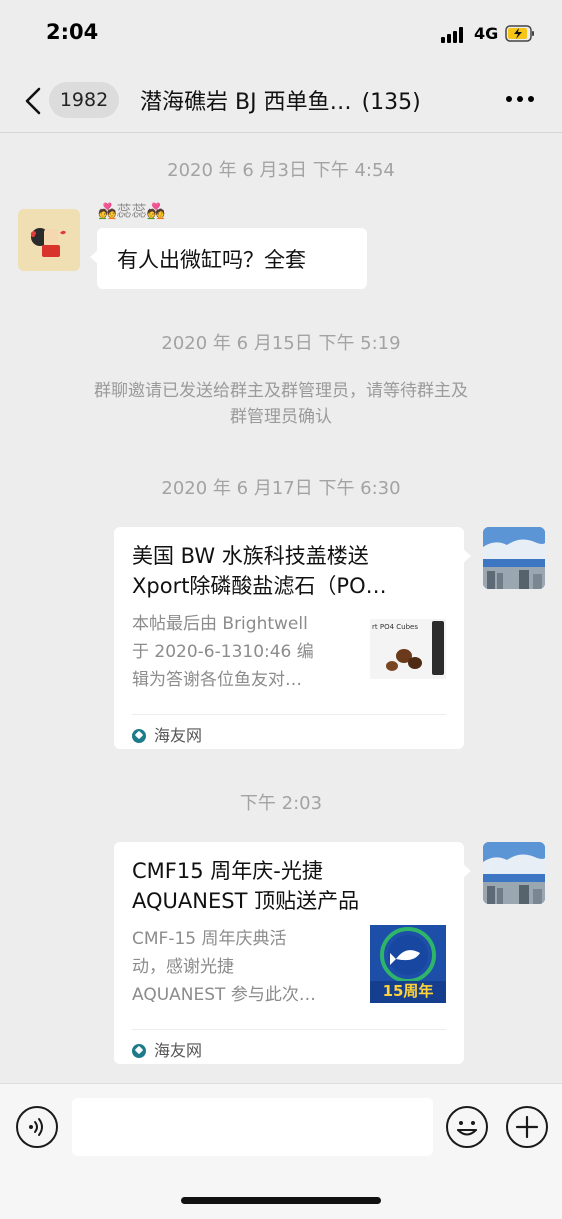 This screenshot has width=562, height=1219. Describe the element at coordinates (290, 886) in the screenshot. I see `card-title: CMF15 周年庆-光捷 AQUANEST 顶贴送产品` at that location.